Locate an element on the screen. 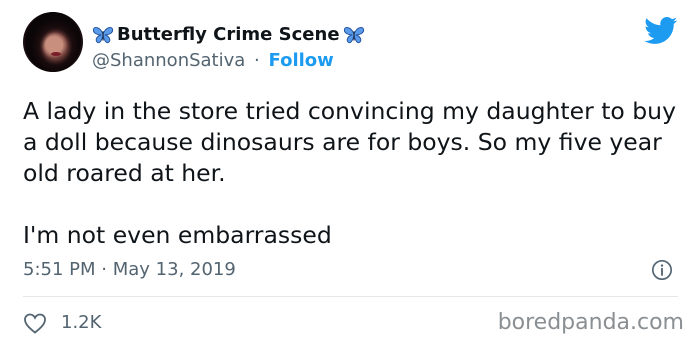 Image resolution: width=700 pixels, height=349 pixels. divider is located at coordinates (350, 296).